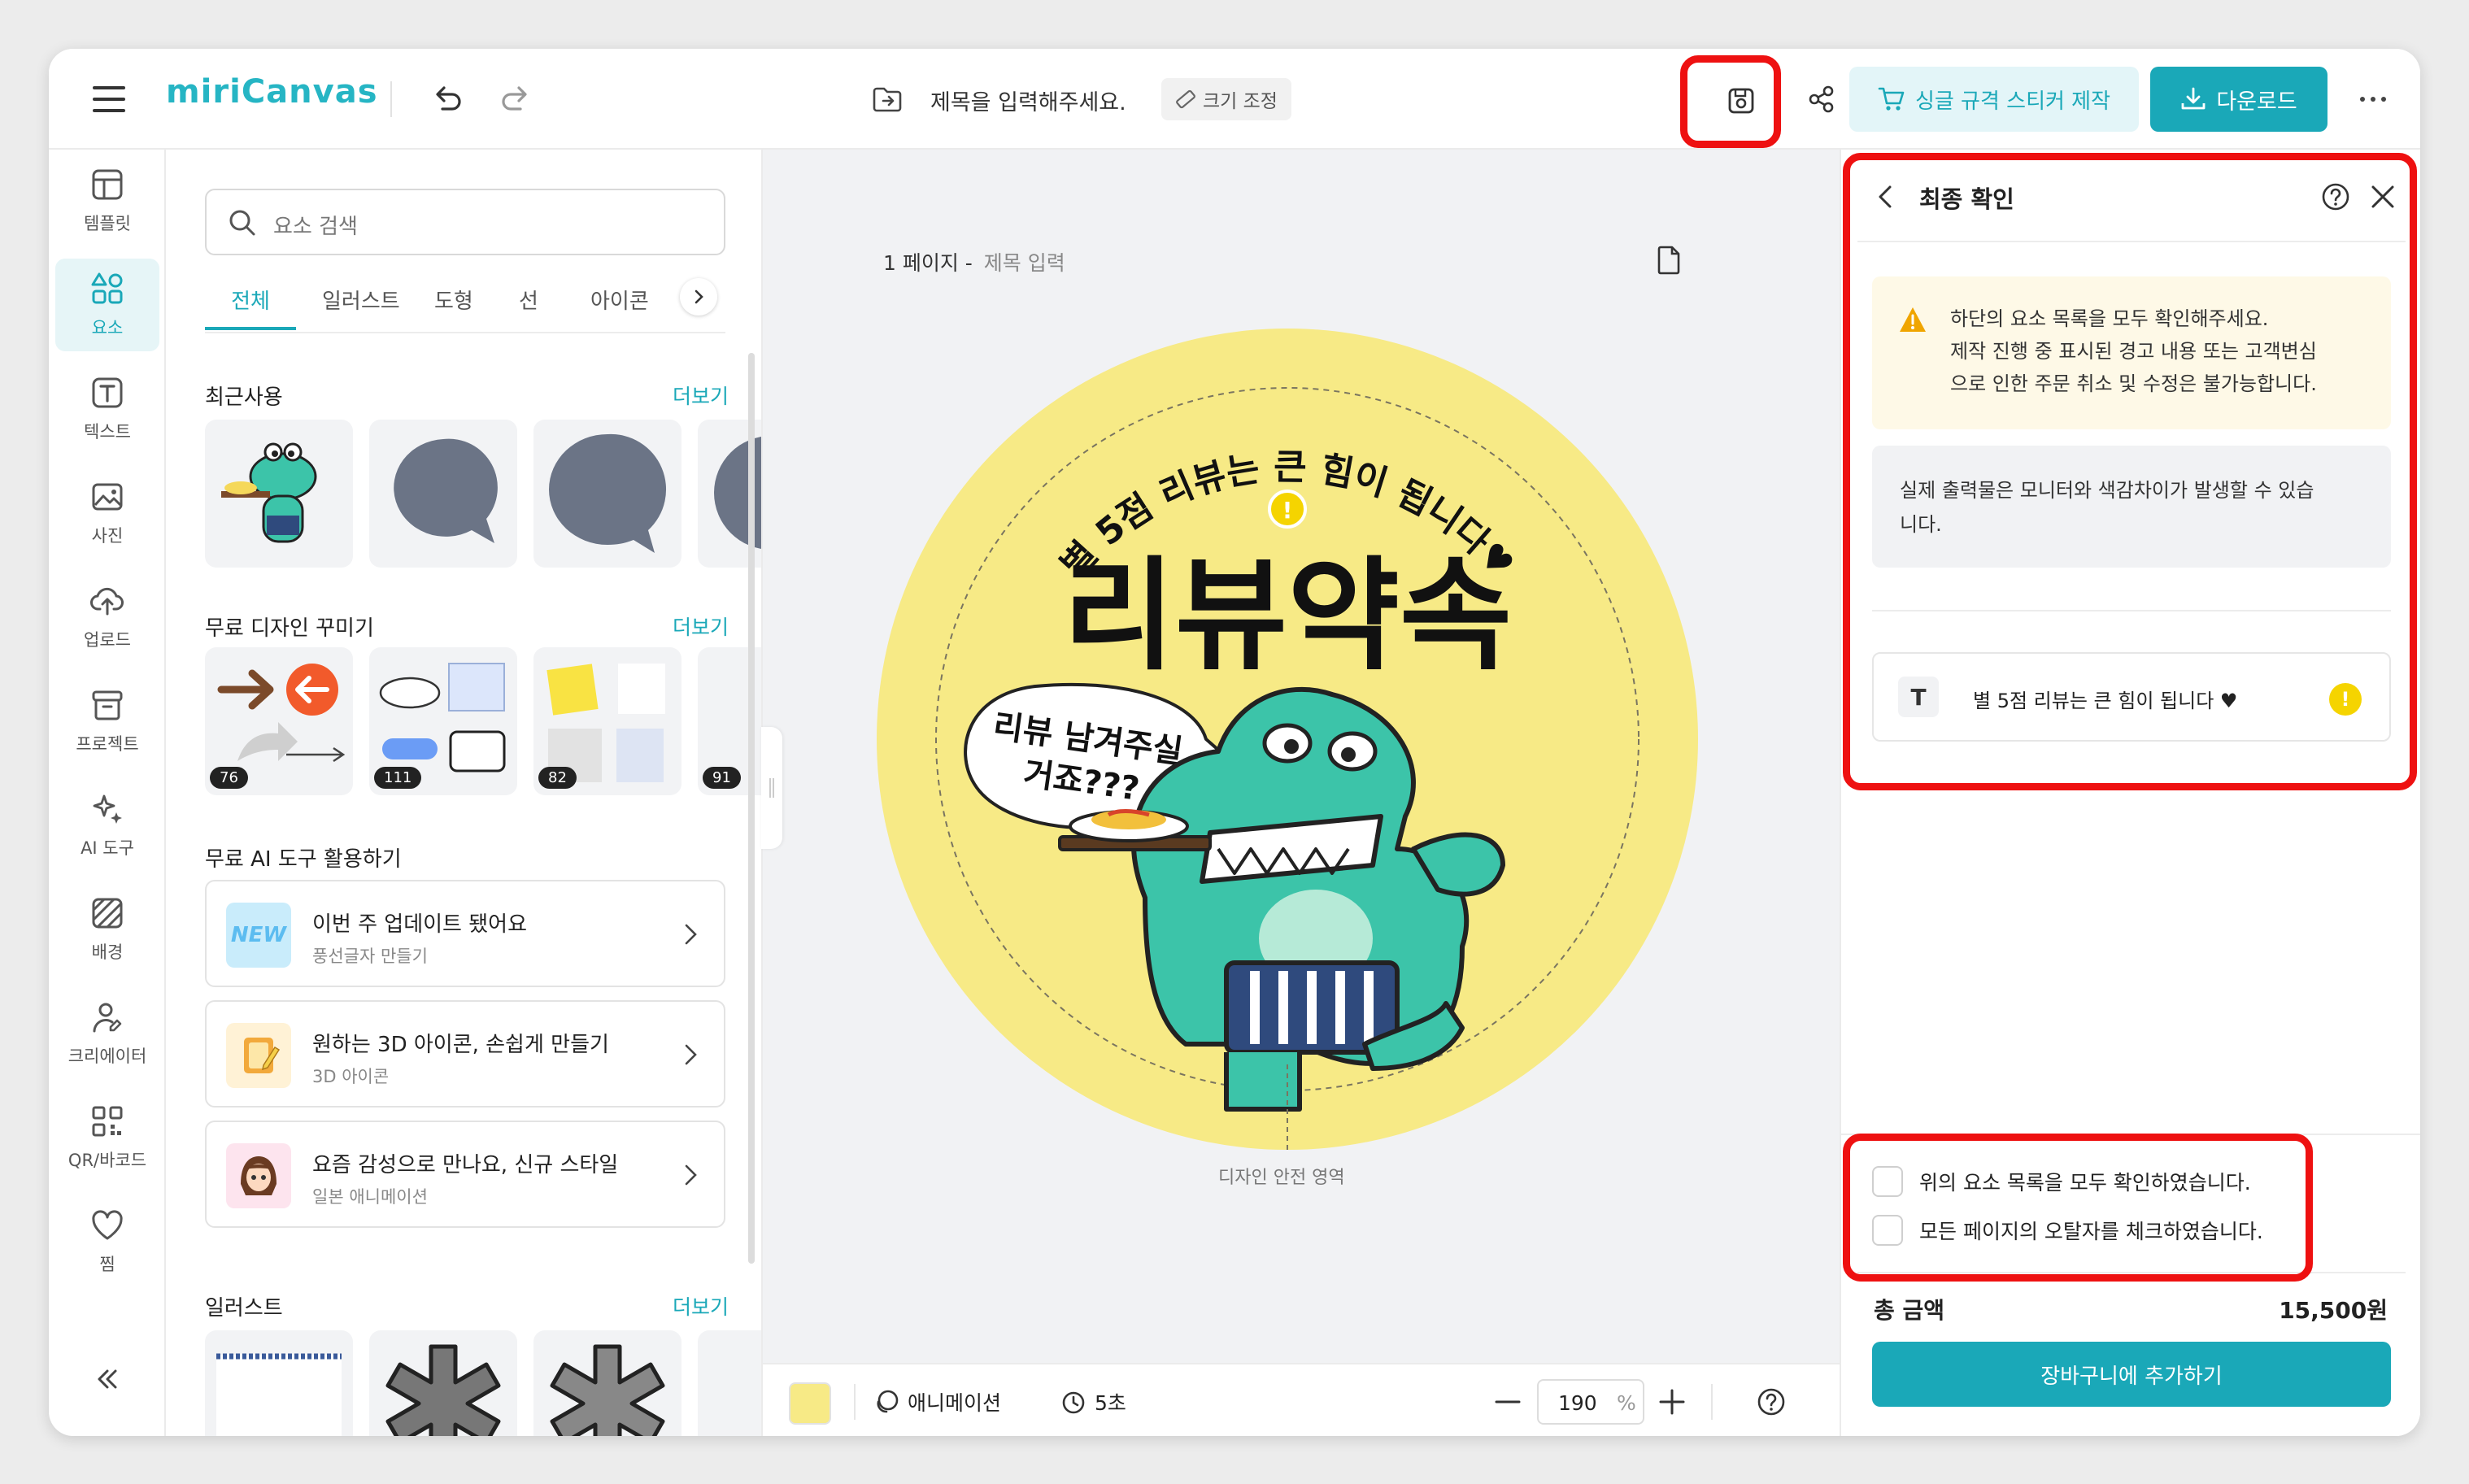 This screenshot has height=1484, width=2469. I want to click on qr-icon, so click(107, 1121).